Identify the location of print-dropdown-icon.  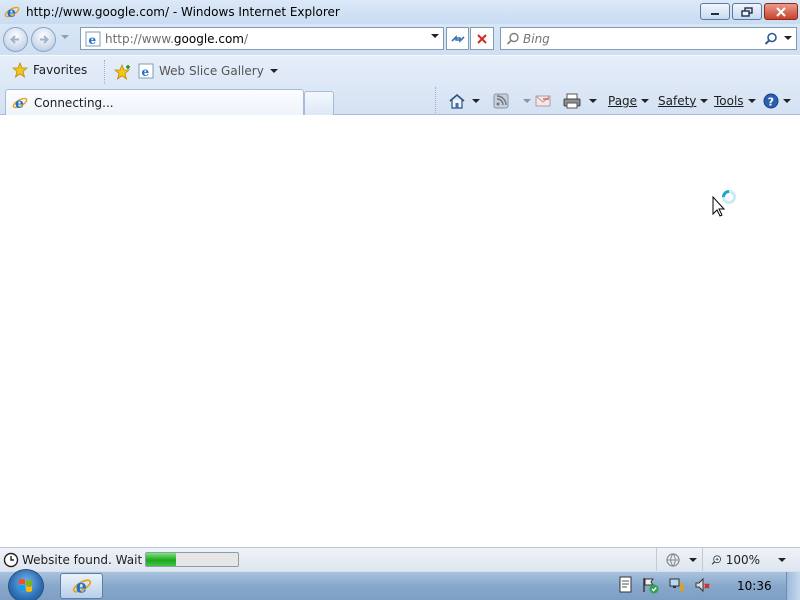
(593, 101).